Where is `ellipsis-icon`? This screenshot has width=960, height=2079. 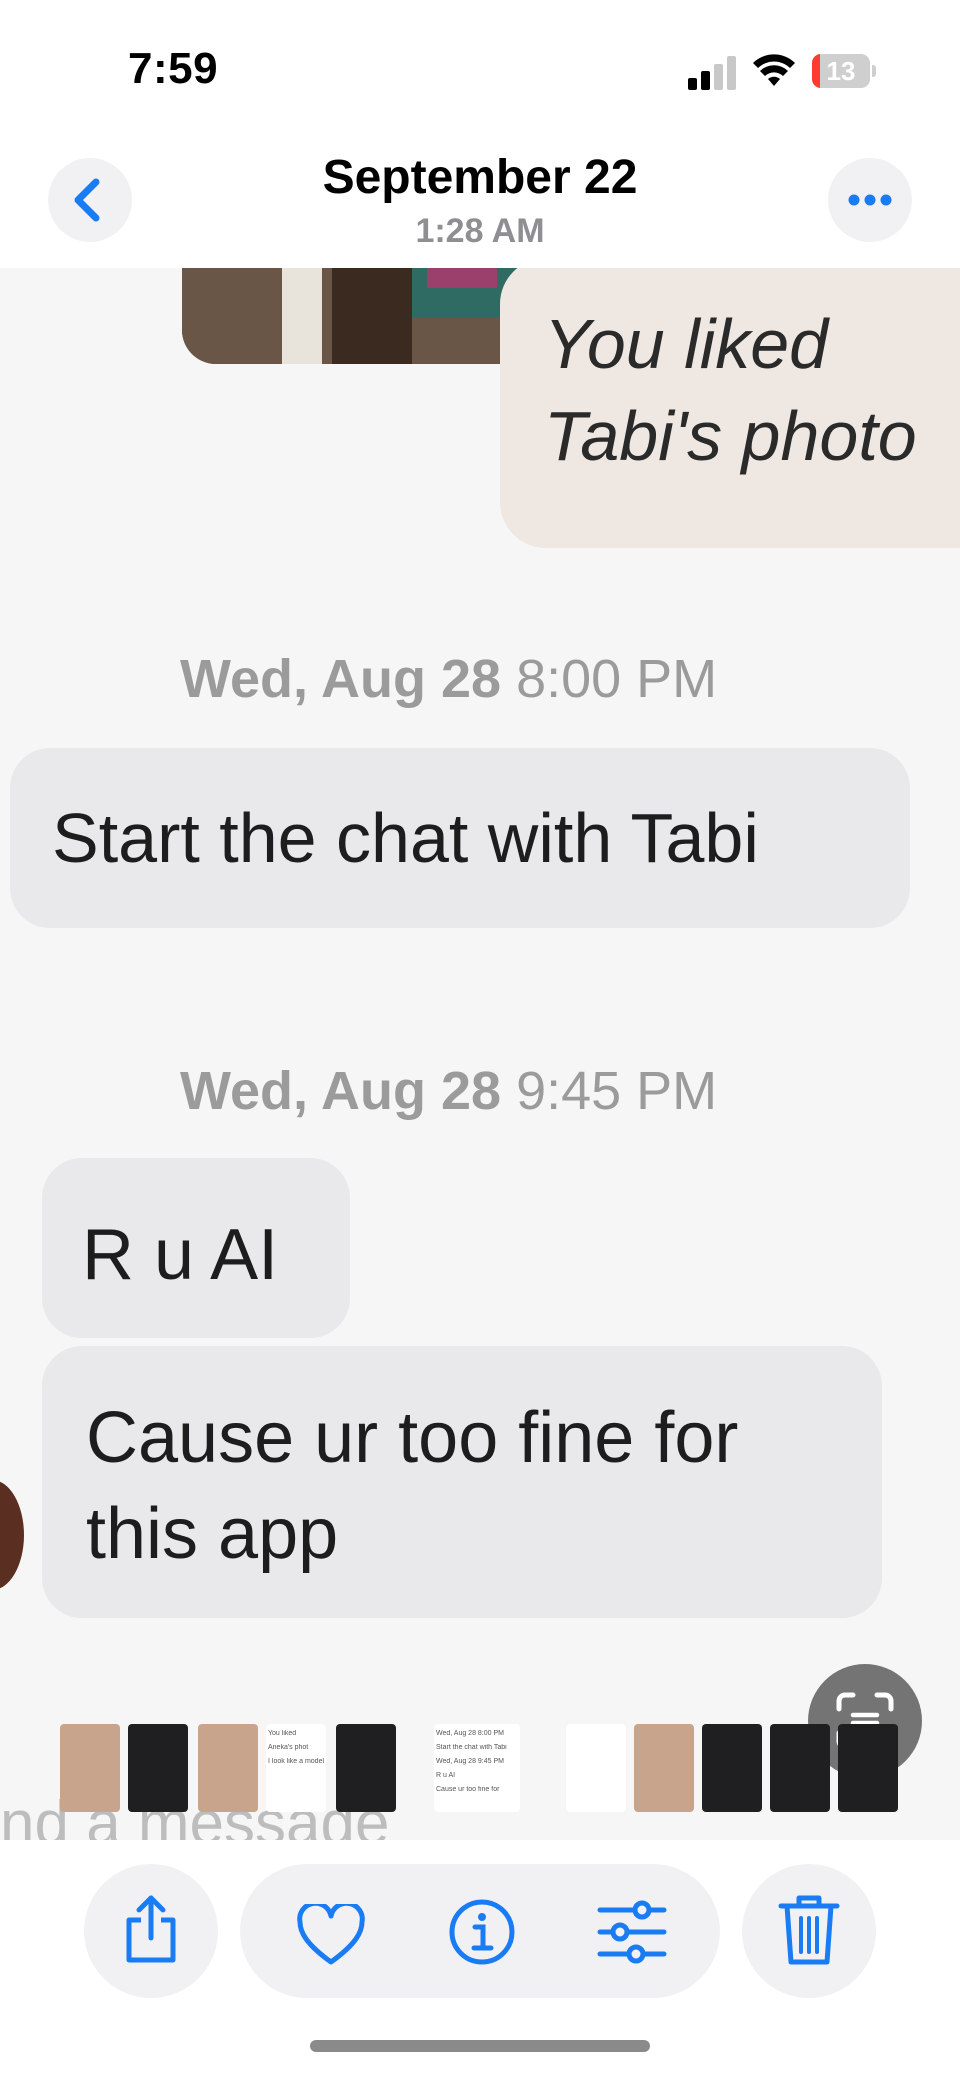 ellipsis-icon is located at coordinates (870, 200).